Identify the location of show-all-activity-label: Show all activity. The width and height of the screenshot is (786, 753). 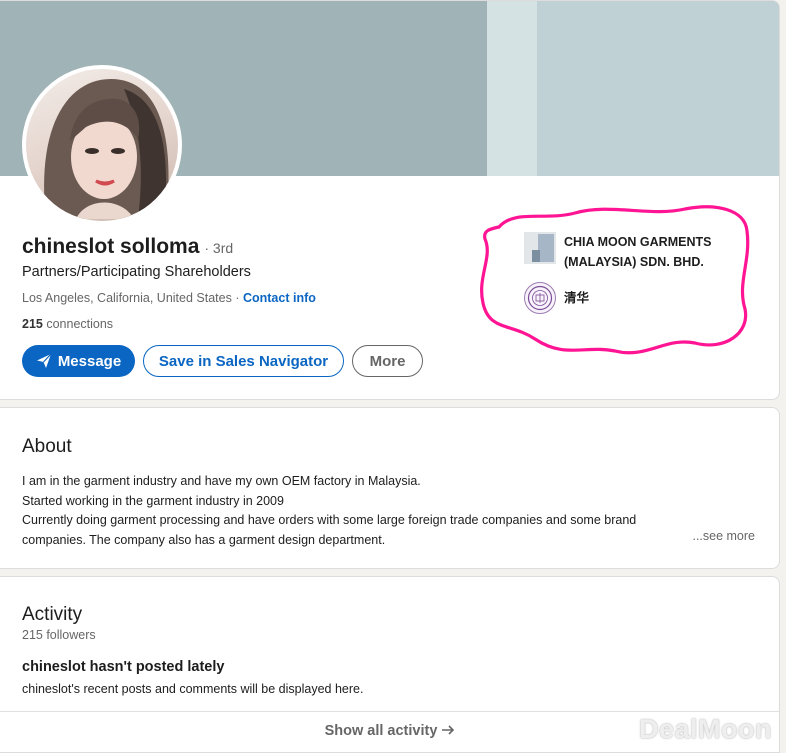
(381, 731).